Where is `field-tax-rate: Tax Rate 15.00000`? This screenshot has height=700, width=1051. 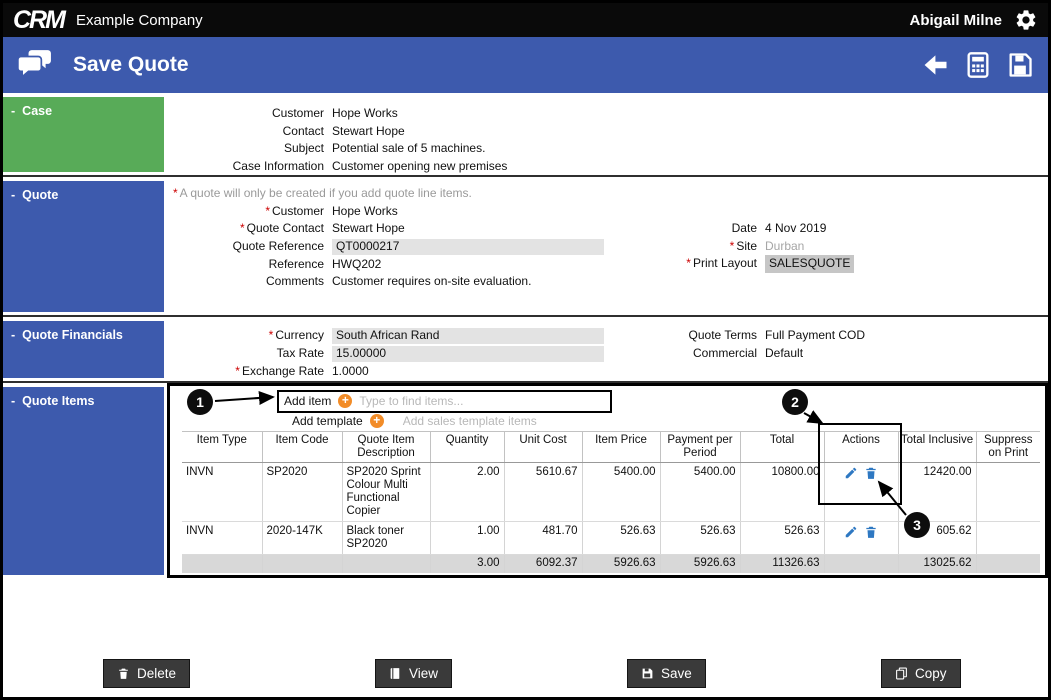 field-tax-rate: Tax Rate 15.00000 is located at coordinates (413, 354).